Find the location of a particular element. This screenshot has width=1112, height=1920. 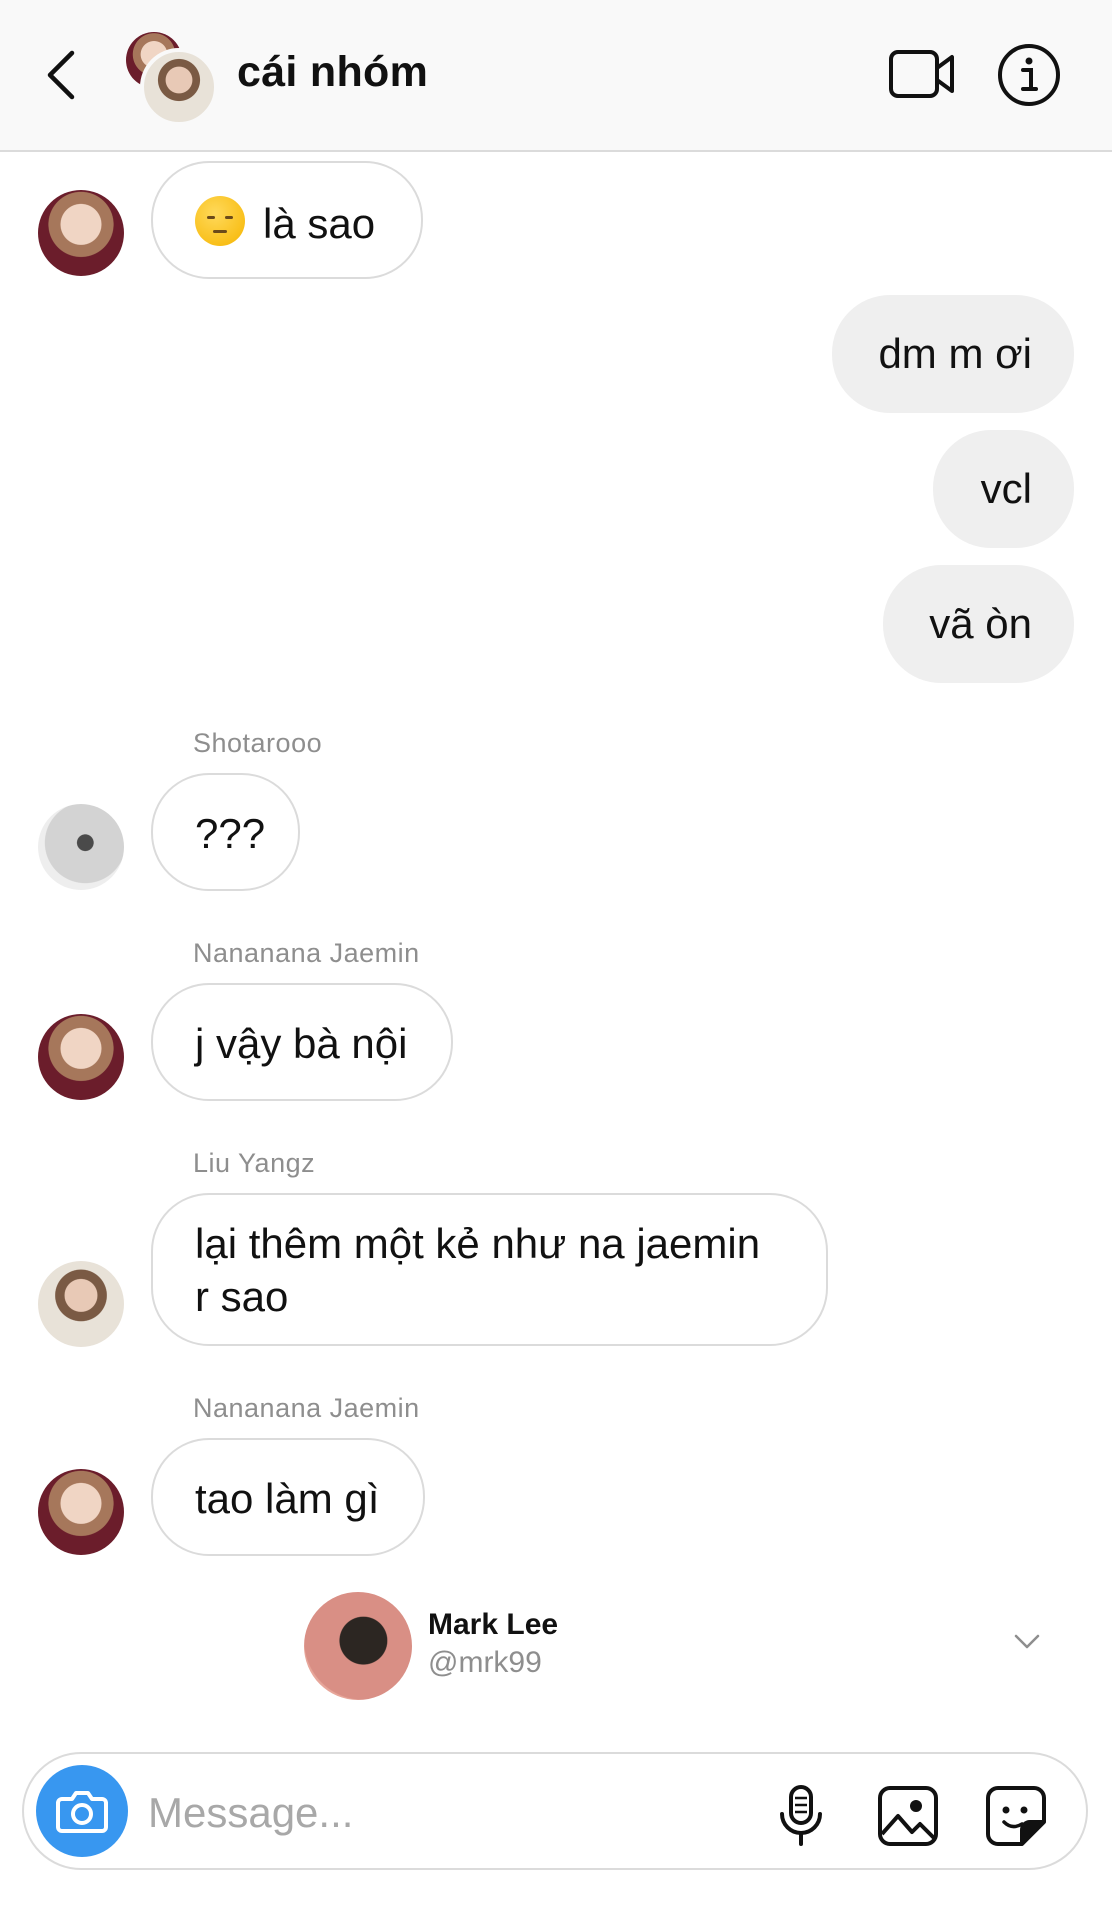

microphone-icon is located at coordinates (801, 1815).